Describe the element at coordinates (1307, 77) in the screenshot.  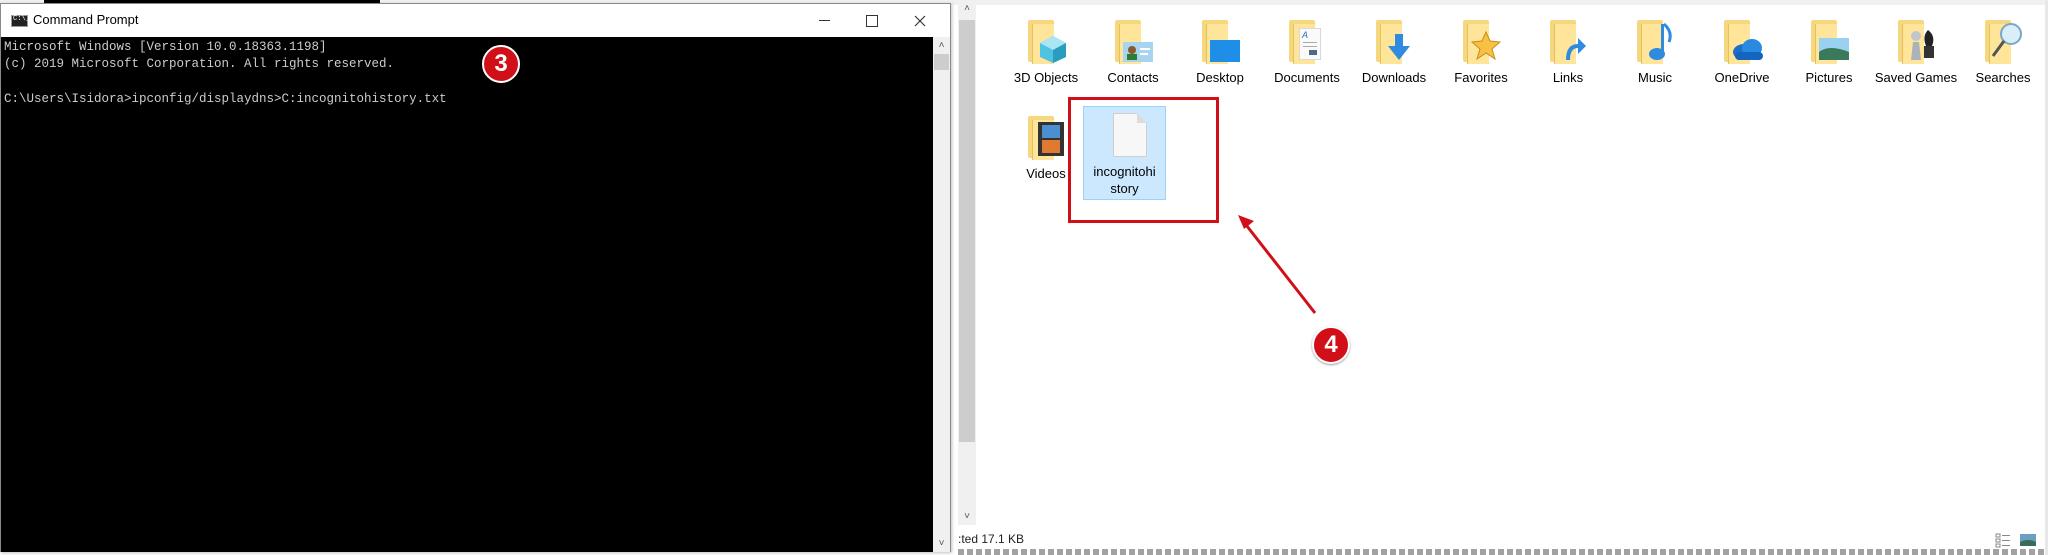
I see `item-label: Documents` at that location.